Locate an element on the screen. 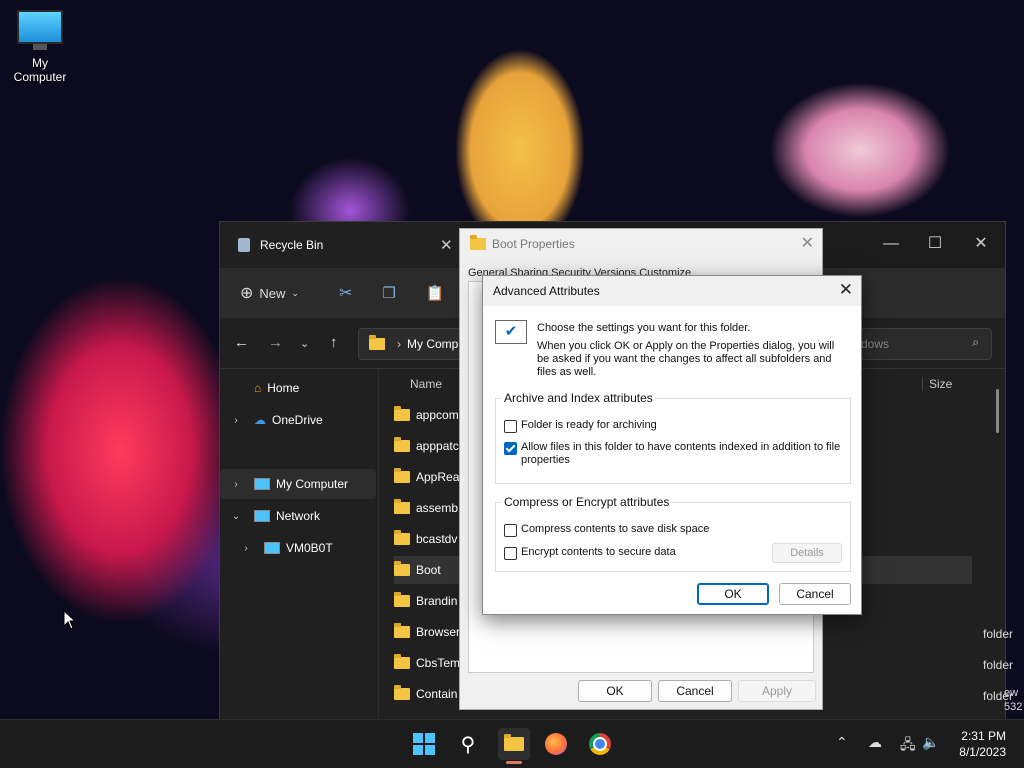 This screenshot has width=1024, height=768. scrollbar-thumb is located at coordinates (997, 411).